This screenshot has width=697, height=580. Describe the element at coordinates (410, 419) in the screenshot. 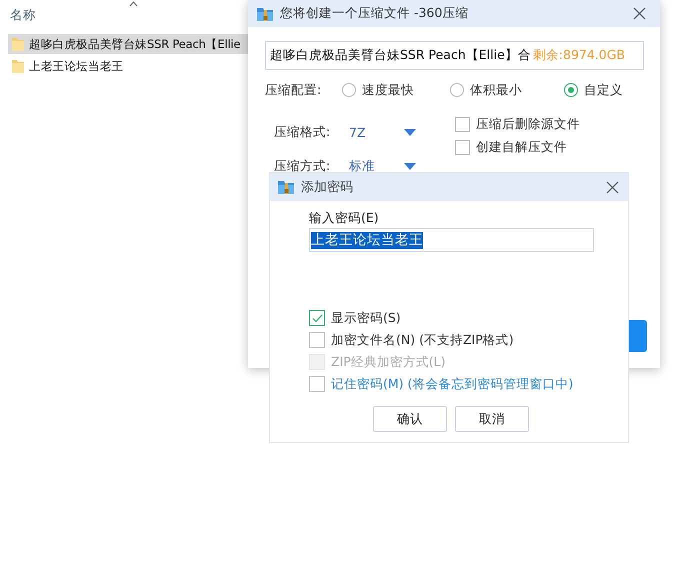

I see `dialog-button: 确认` at that location.